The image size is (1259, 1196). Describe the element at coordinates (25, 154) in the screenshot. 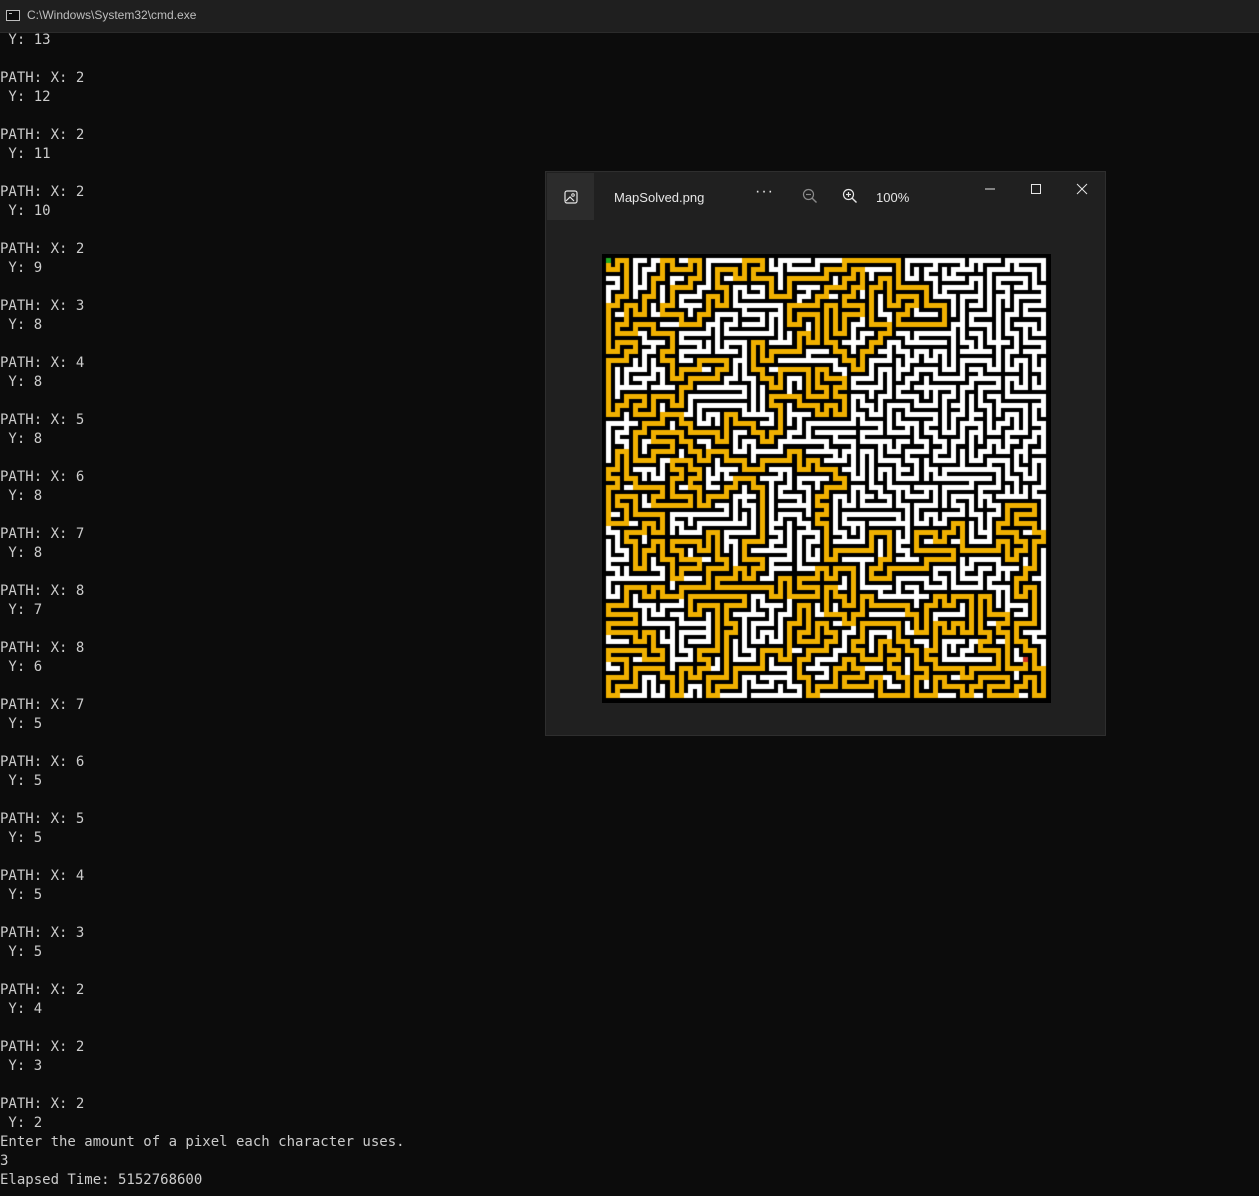

I see `console-line: Y: 11` at that location.